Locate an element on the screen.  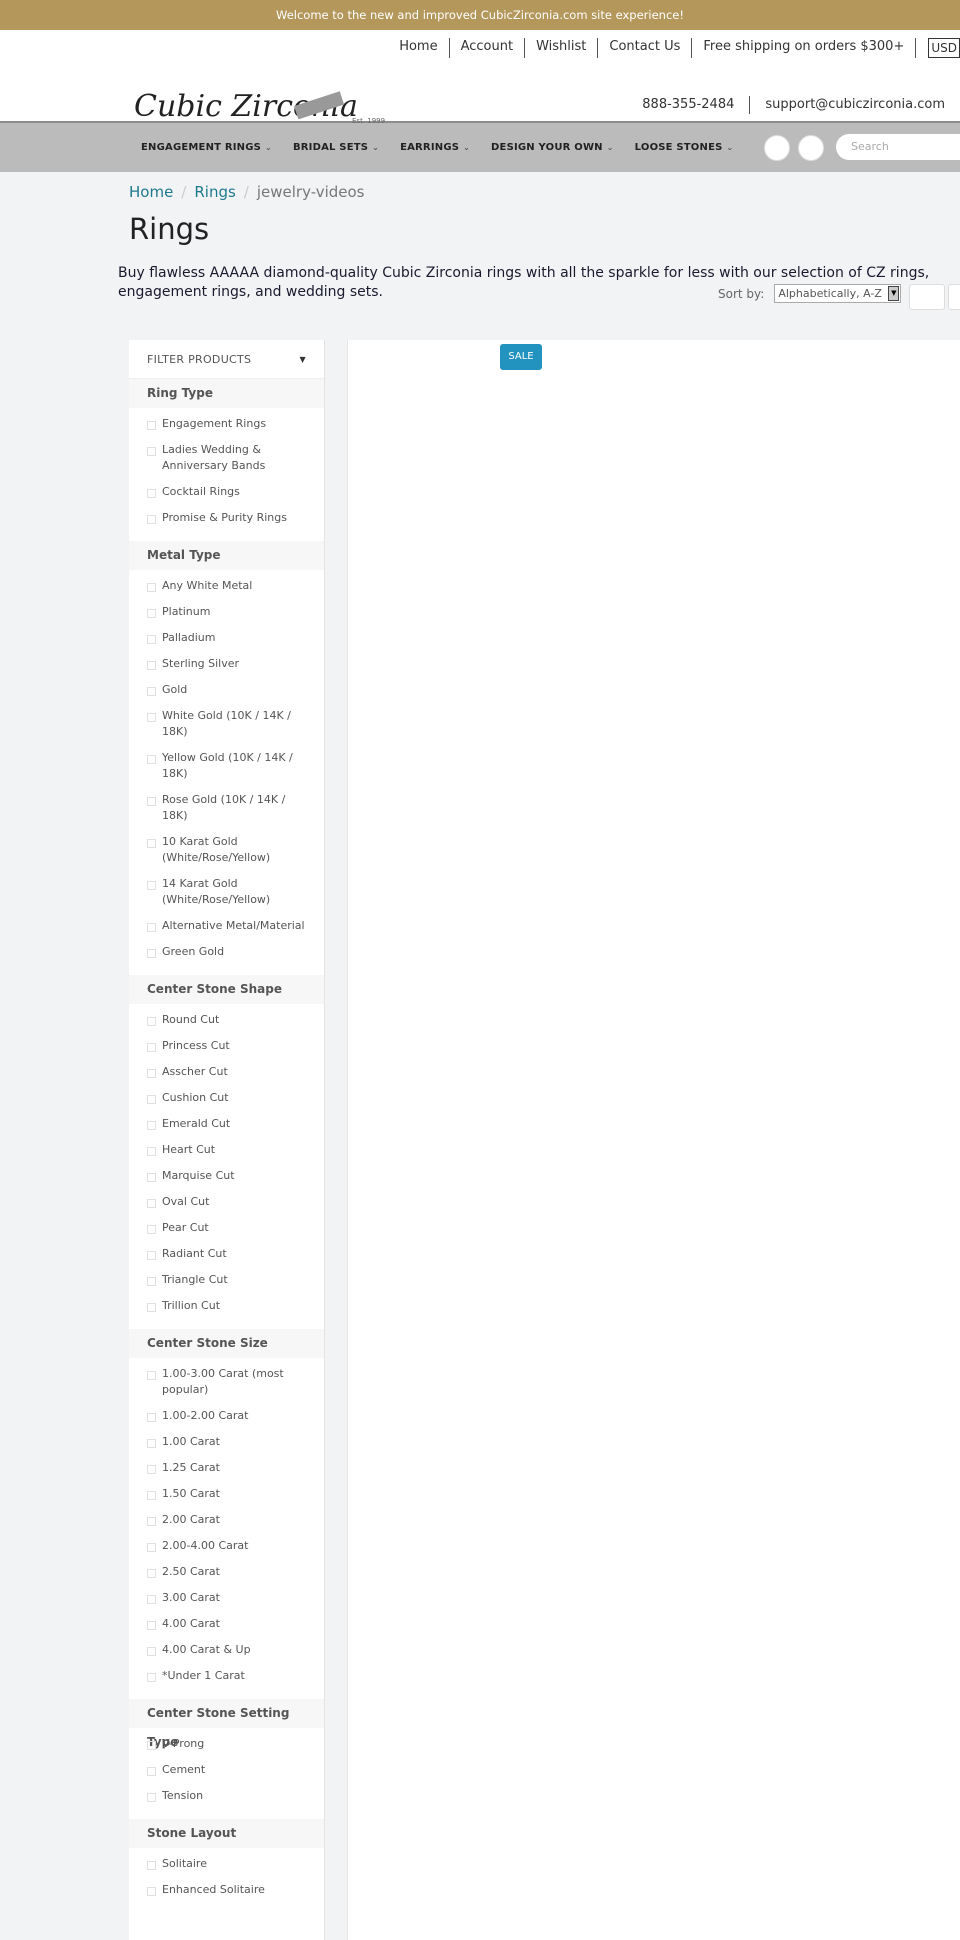
filter-option: Asscher Cut is located at coordinates (226, 1072).